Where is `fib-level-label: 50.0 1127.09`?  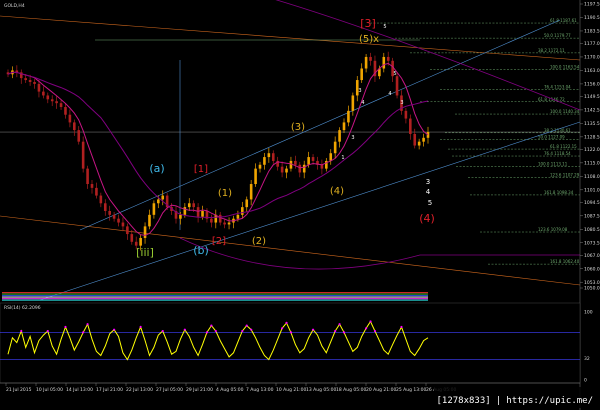 fib-level-label: 50.0 1127.09 is located at coordinates (551, 137).